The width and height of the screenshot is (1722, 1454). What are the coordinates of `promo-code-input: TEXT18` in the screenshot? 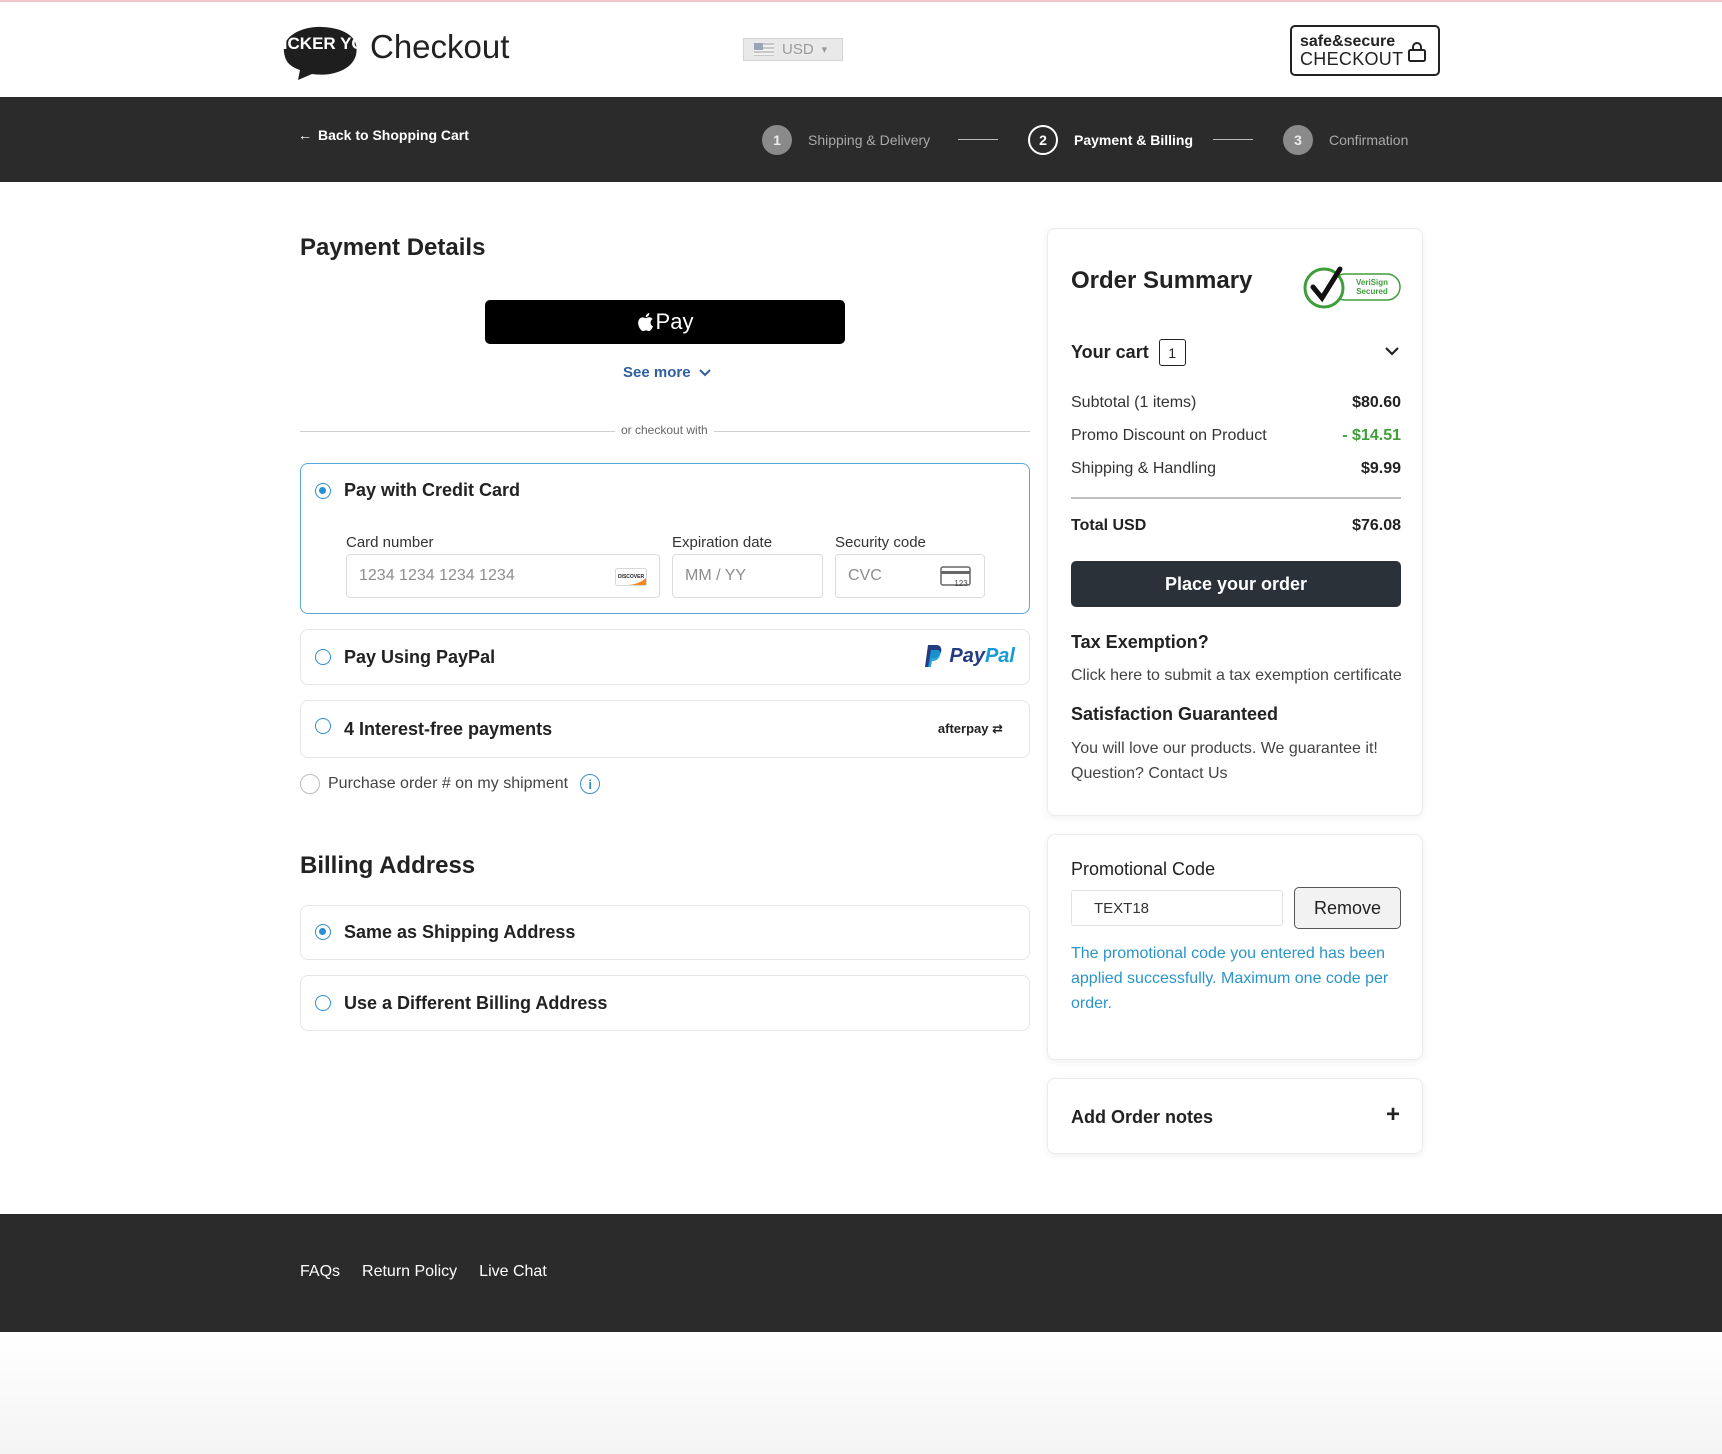 It's located at (1177, 908).